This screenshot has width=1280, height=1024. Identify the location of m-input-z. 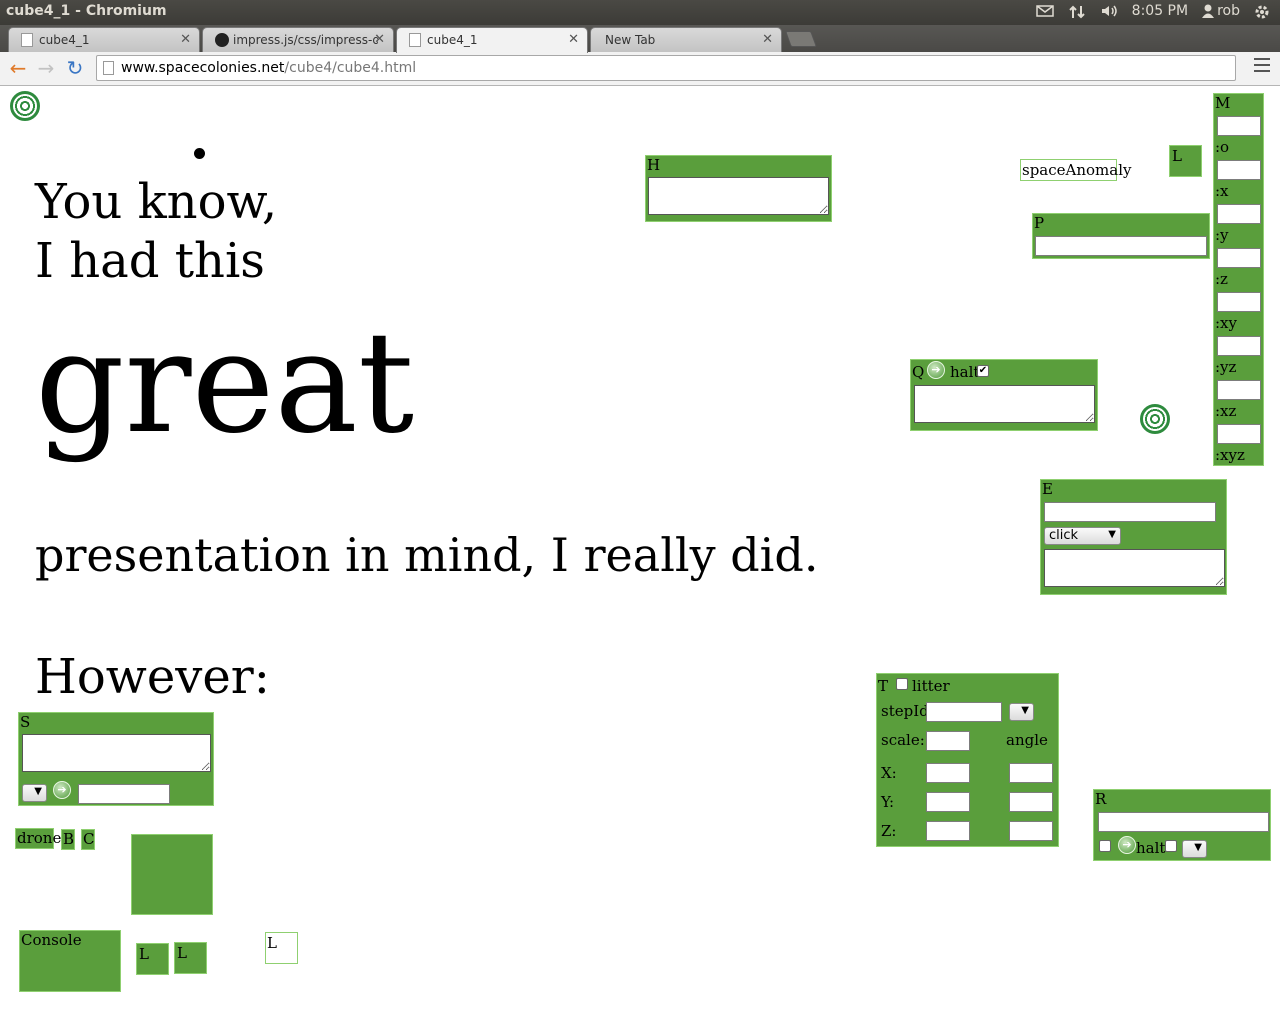
(1239, 302).